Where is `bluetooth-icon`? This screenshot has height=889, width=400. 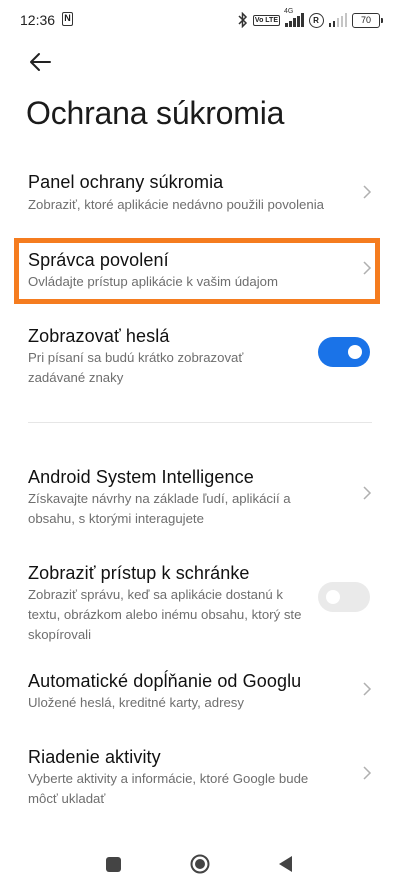 bluetooth-icon is located at coordinates (242, 20).